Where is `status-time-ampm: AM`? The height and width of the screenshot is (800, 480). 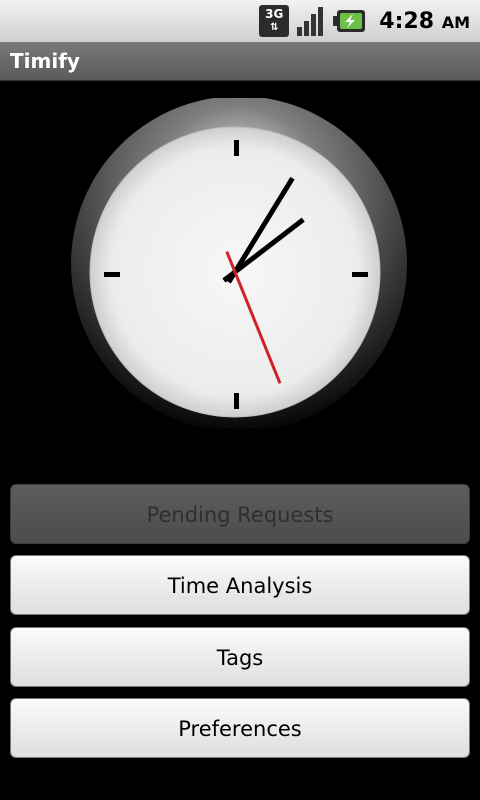 status-time-ampm: AM is located at coordinates (455, 22).